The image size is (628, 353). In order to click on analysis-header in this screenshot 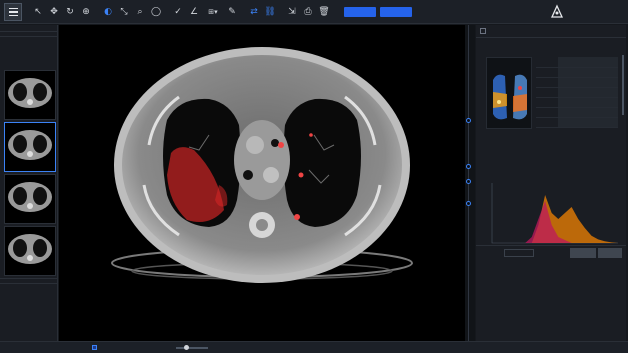, I will do `click(551, 31)`.